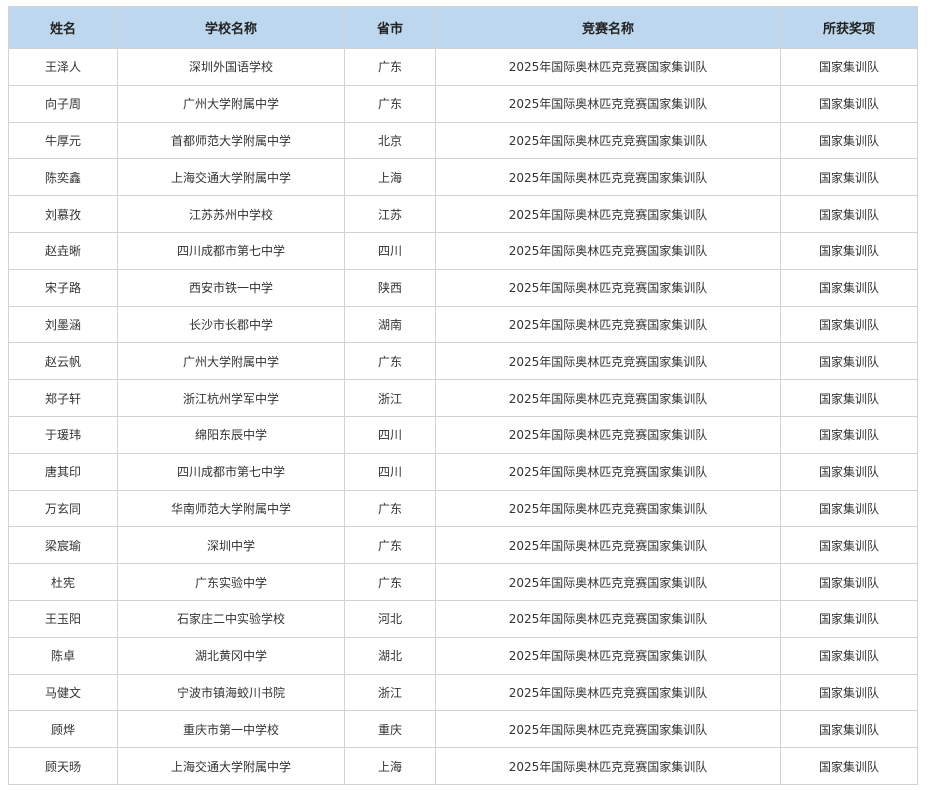 This screenshot has width=928, height=790. I want to click on table-row: 梁宸瑜 深圳中学 广东 2025年国际奥林匹克竞赛国家集训队 国家集训队, so click(463, 545).